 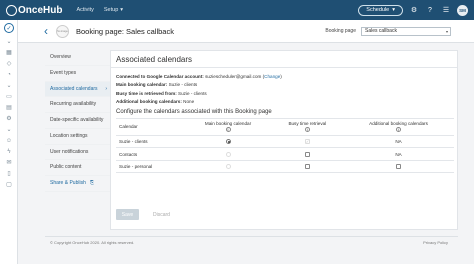 I want to click on users-icon: ☺, so click(x=9, y=140).